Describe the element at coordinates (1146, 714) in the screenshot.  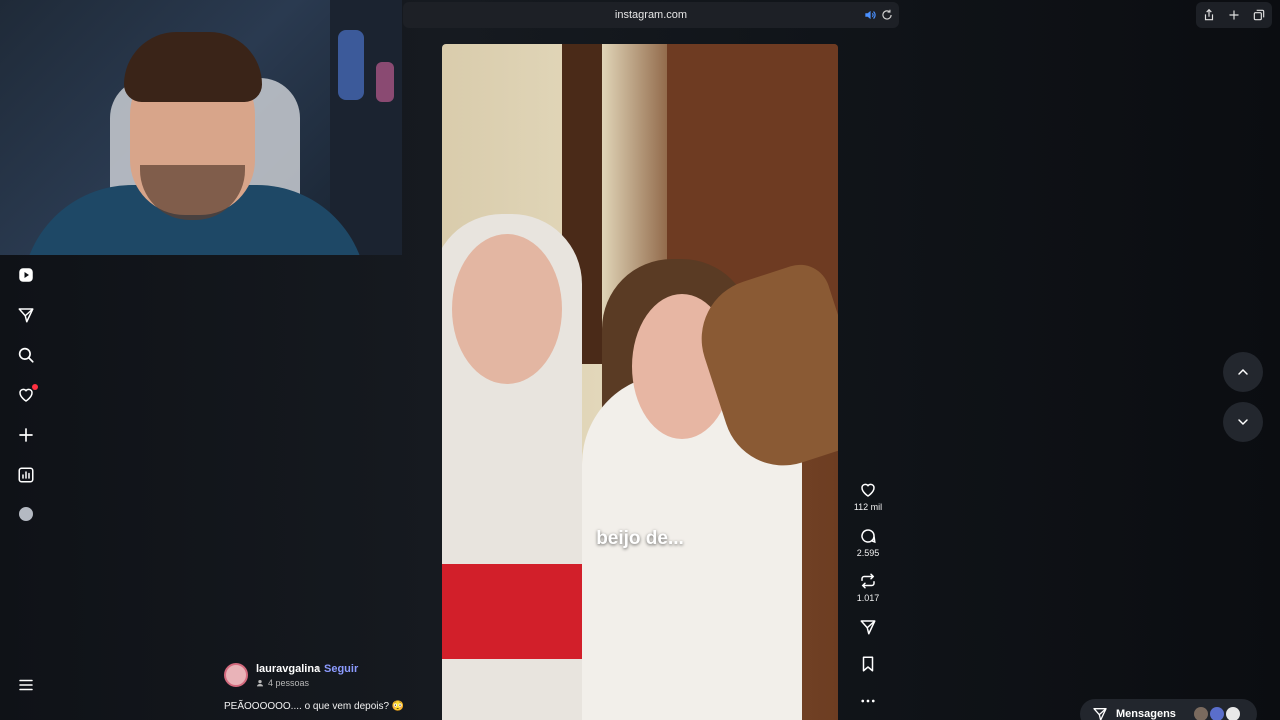
I see `messages-label: Mensagens` at that location.